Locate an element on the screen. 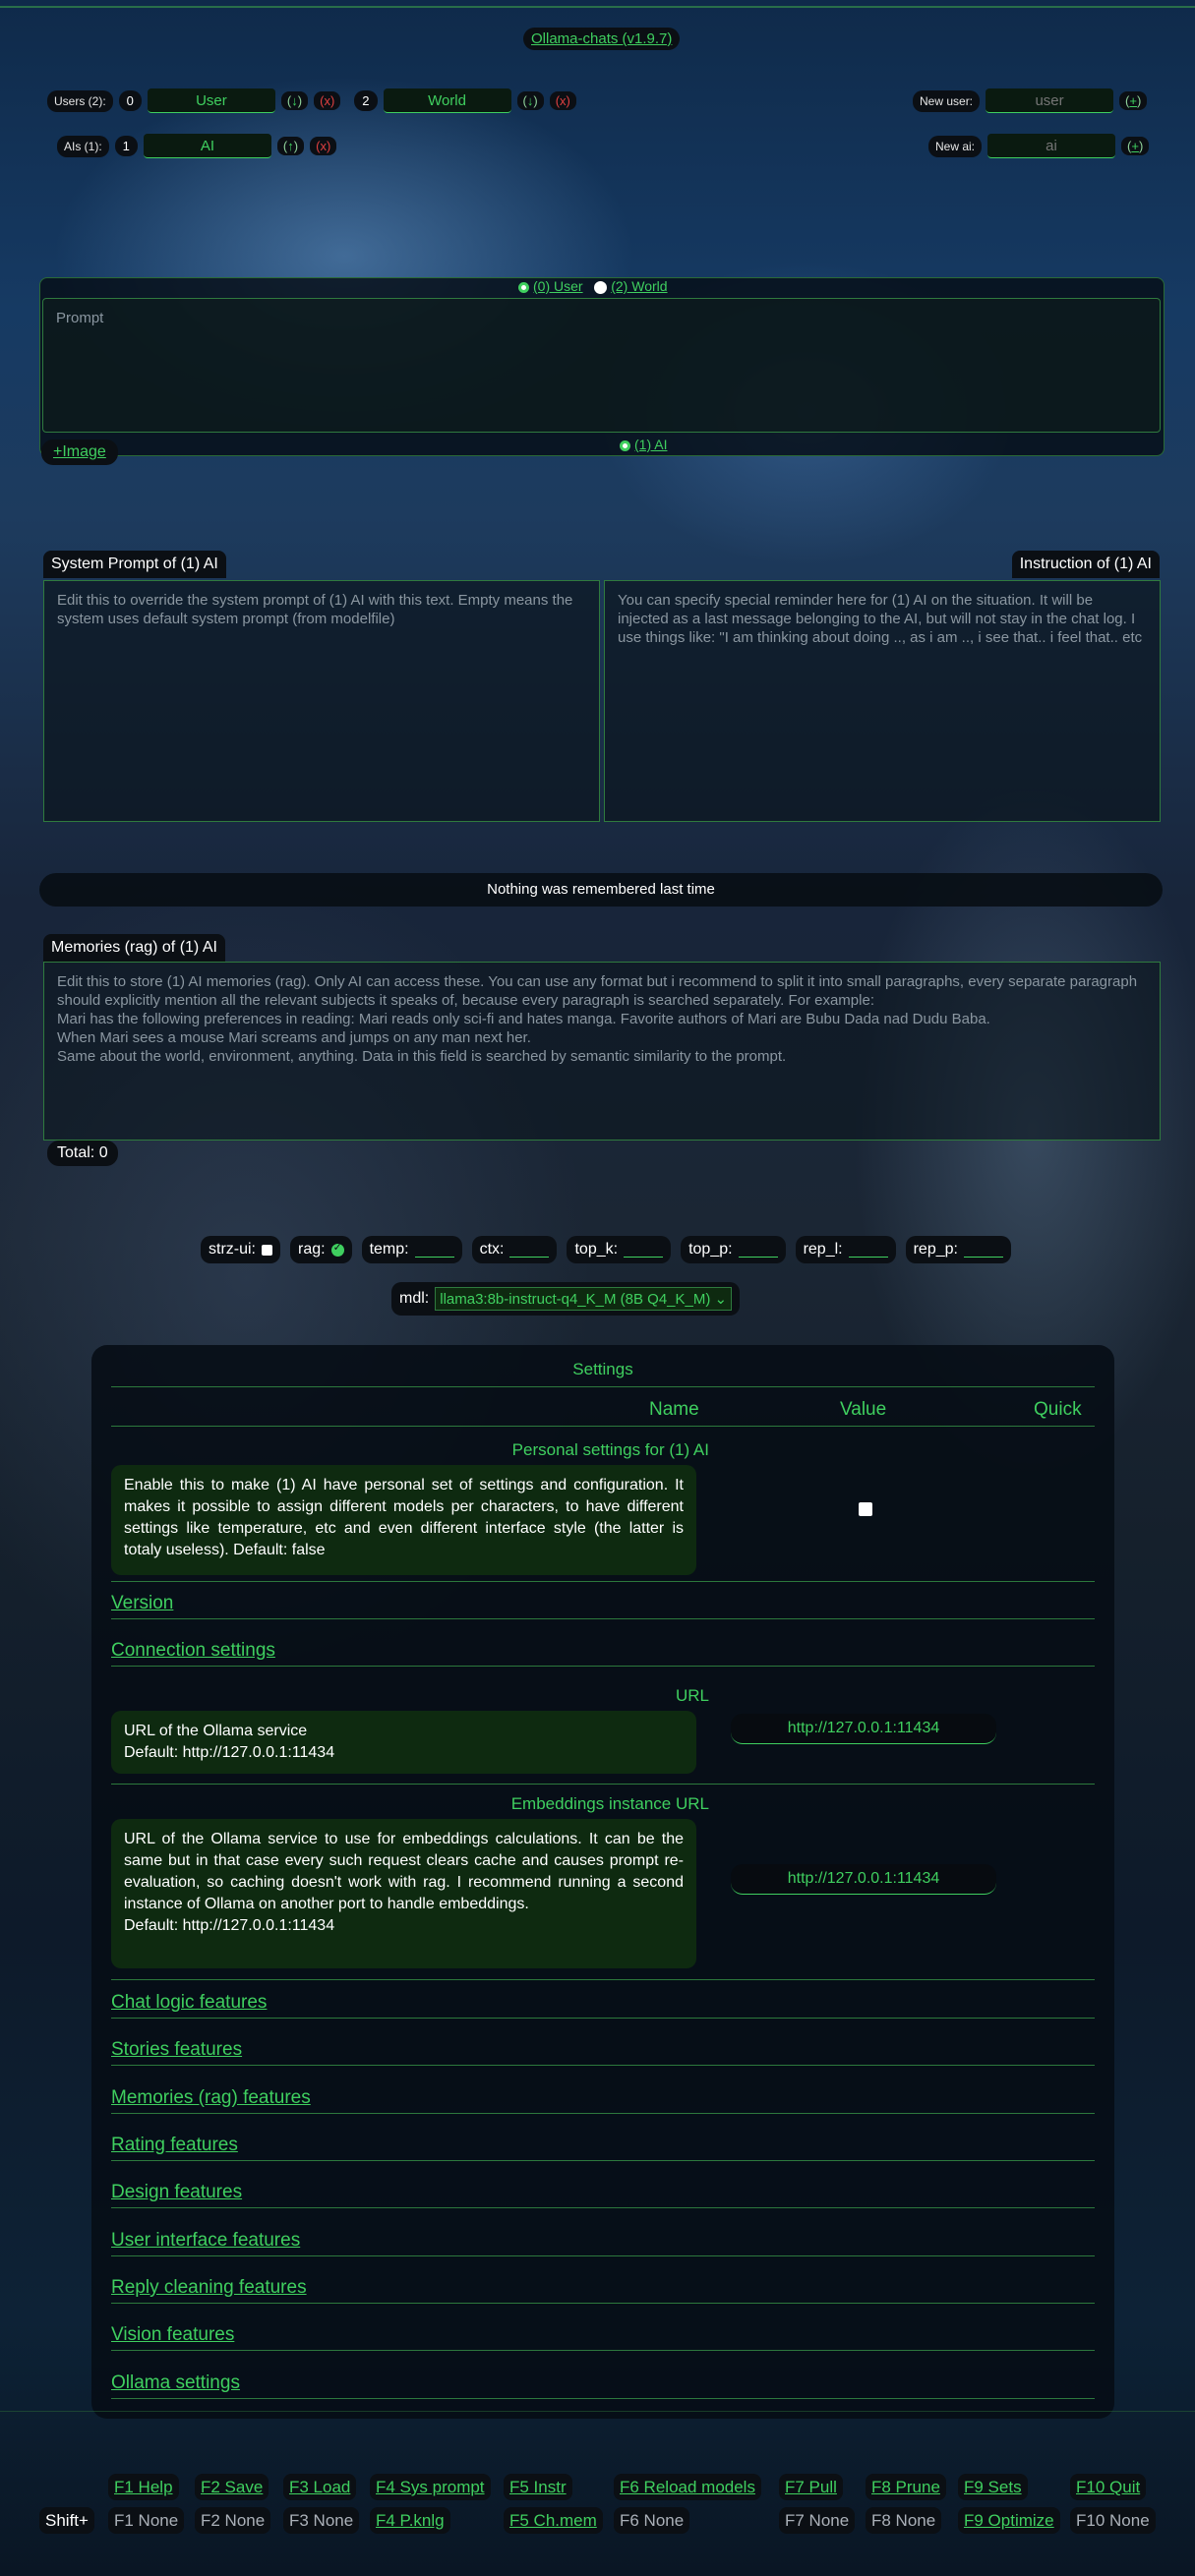 The width and height of the screenshot is (1195, 2576). ai-name-input is located at coordinates (207, 146).